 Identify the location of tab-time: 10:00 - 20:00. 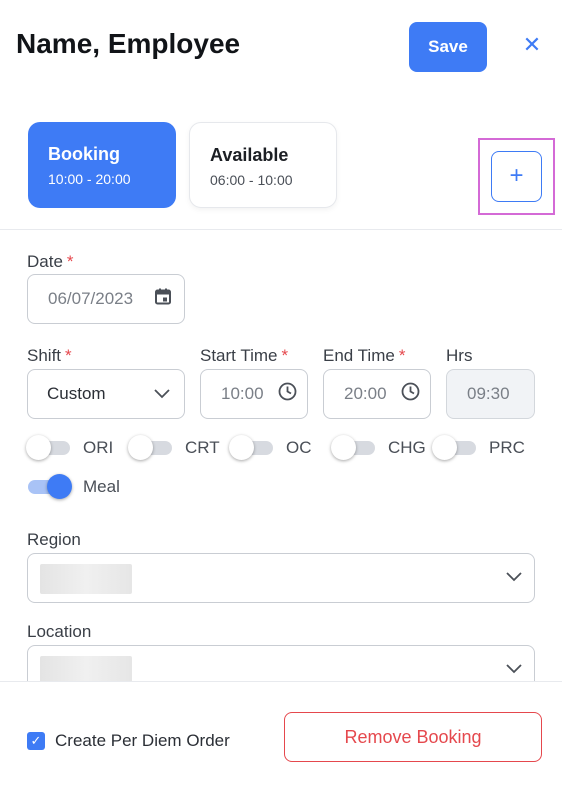
(89, 179).